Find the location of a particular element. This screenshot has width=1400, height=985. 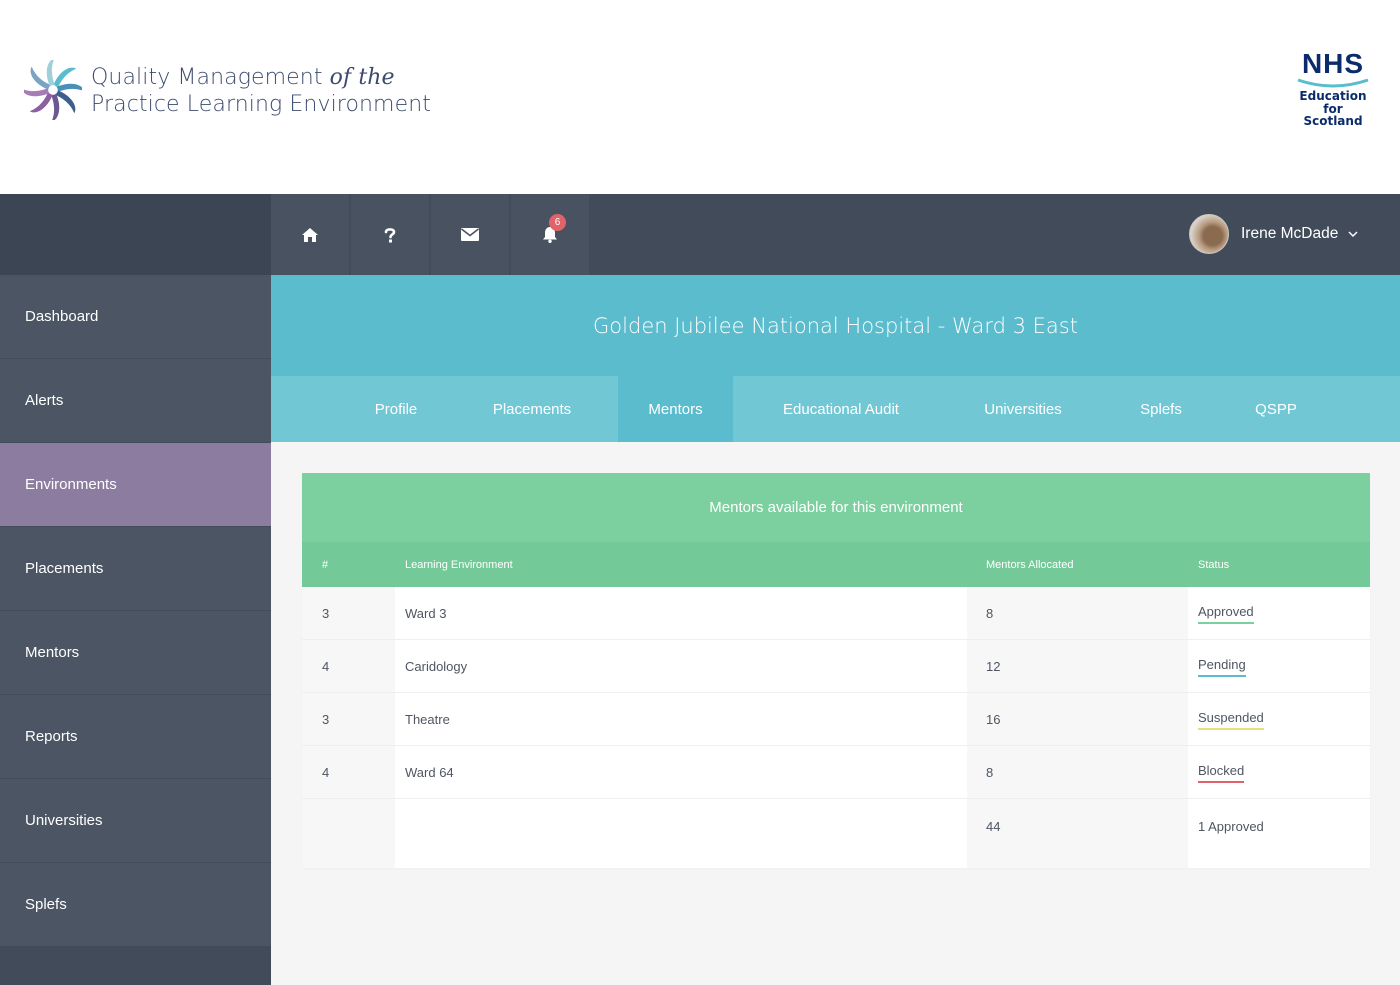

tab-profile: Profile is located at coordinates (396, 409).